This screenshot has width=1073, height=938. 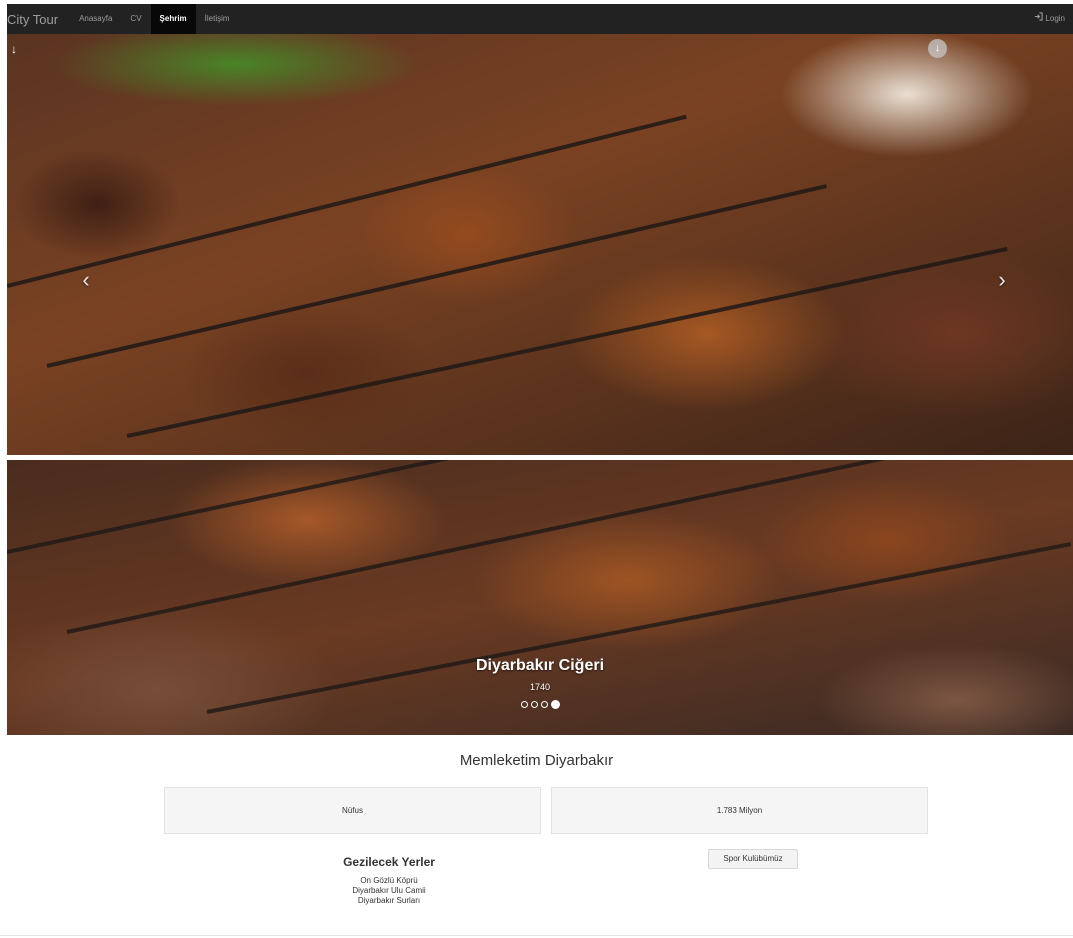 I want to click on nav-item-iletisim: İletişim, so click(x=217, y=19).